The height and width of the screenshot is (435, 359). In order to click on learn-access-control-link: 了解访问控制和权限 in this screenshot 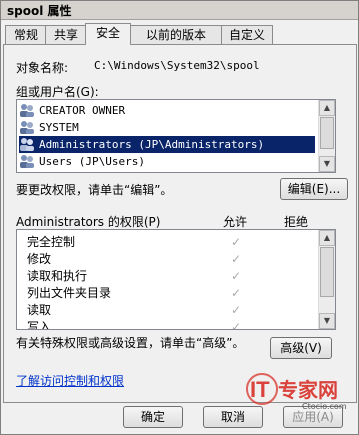, I will do `click(70, 380)`.